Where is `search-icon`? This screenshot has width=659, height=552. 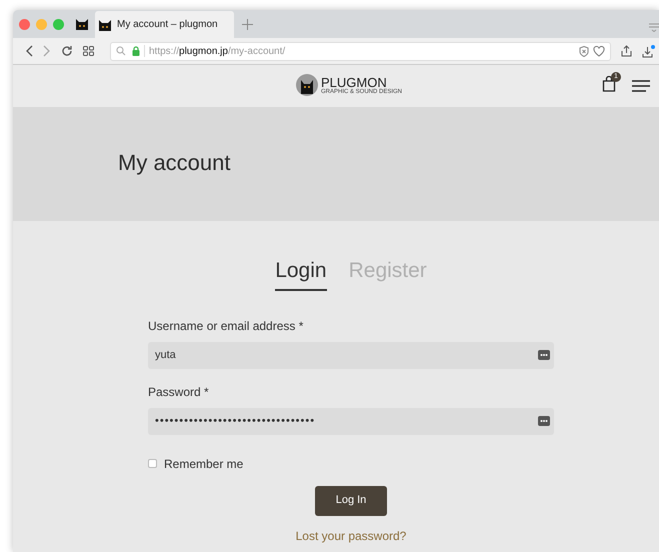 search-icon is located at coordinates (122, 51).